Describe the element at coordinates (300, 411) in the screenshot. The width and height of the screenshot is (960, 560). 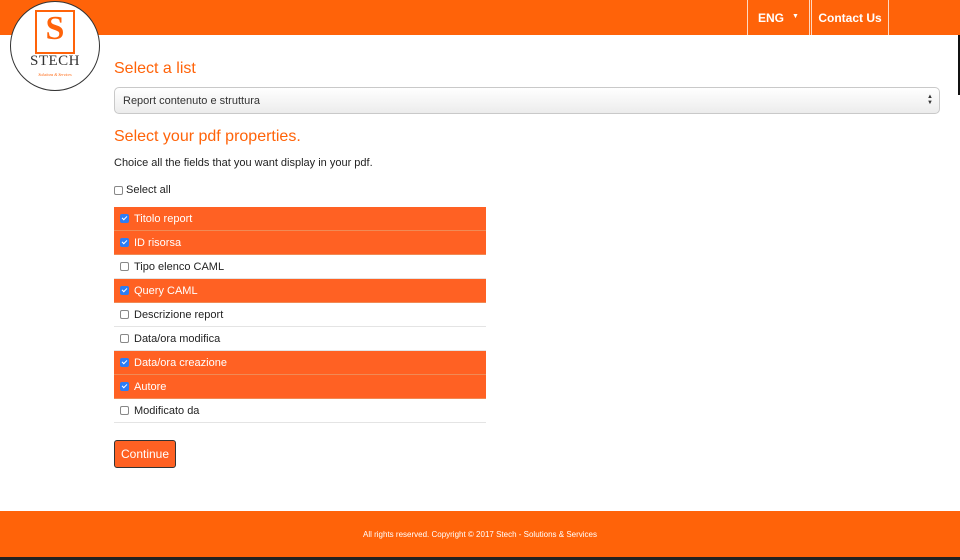
I see `field-row: Modificato da` at that location.